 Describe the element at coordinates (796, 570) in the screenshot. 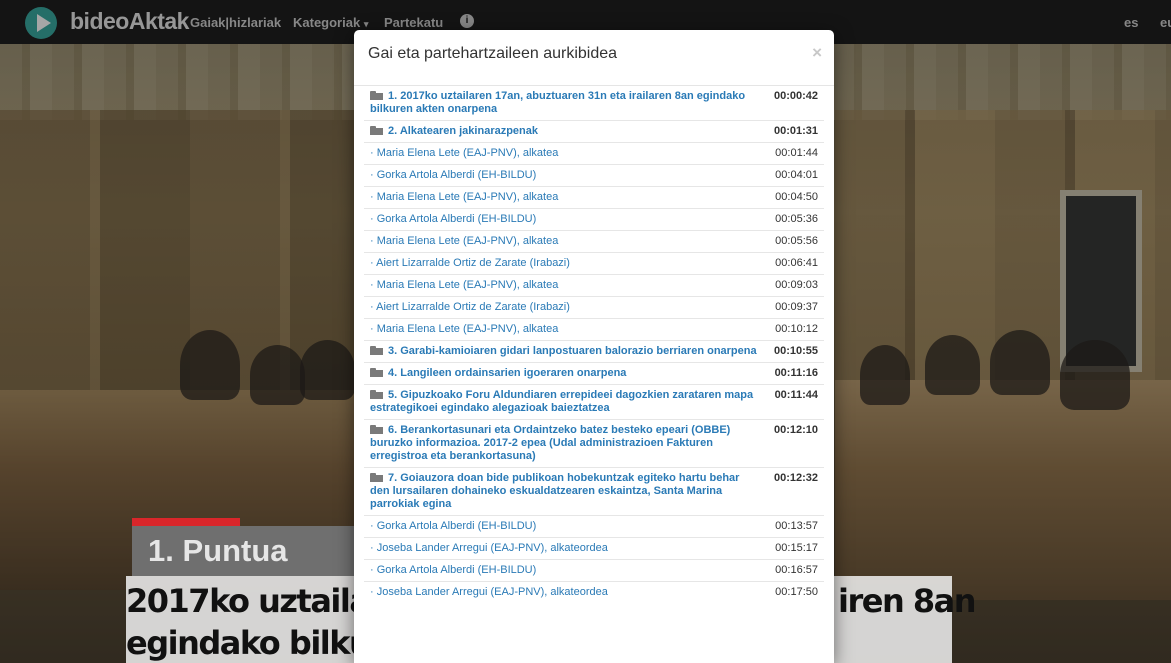

I see `row-timestamp: 00:16:57` at that location.